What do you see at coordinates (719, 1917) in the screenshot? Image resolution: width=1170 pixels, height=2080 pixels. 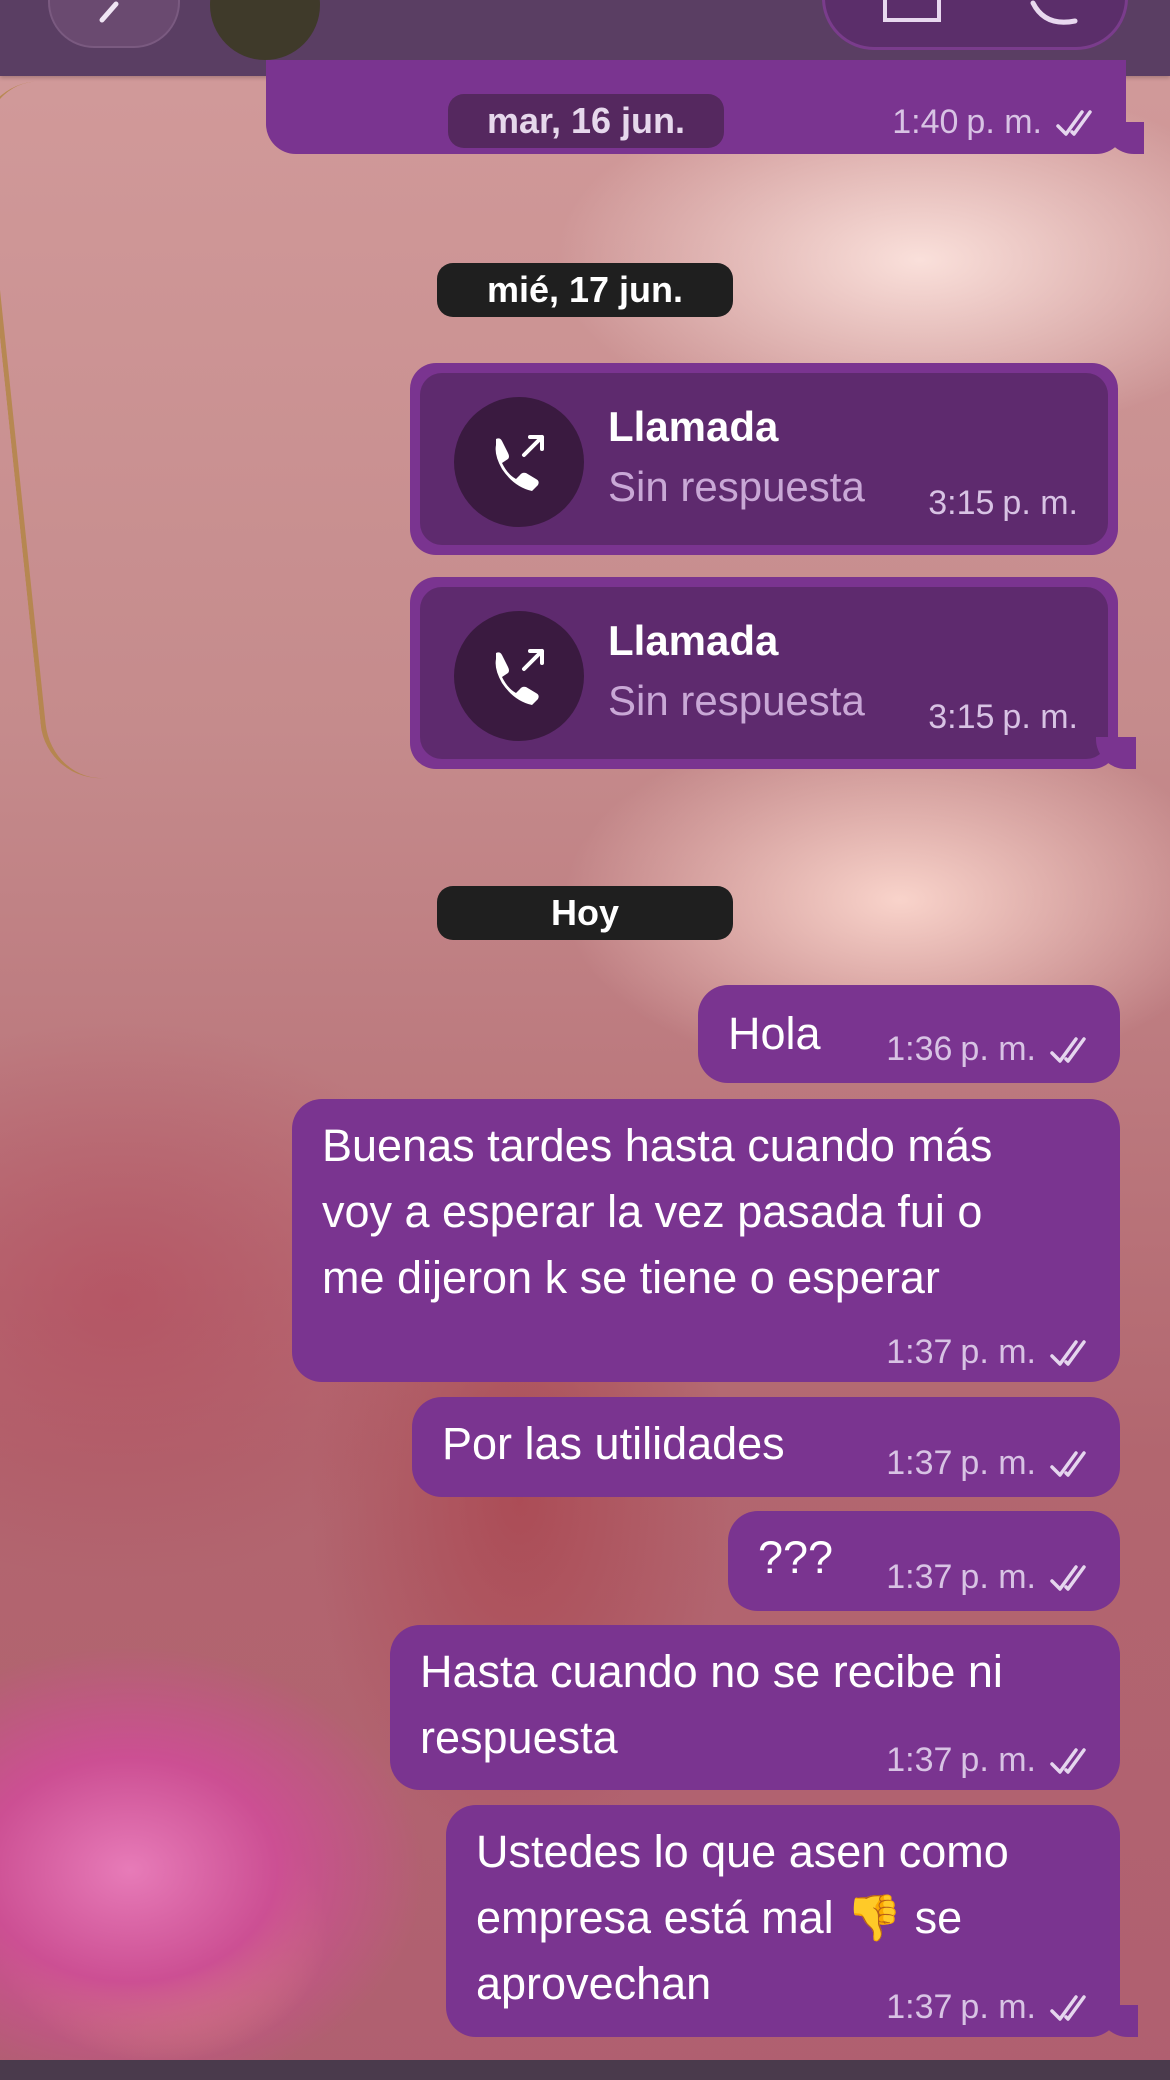 I see `message-line: empresa está mal 👎 se` at bounding box center [719, 1917].